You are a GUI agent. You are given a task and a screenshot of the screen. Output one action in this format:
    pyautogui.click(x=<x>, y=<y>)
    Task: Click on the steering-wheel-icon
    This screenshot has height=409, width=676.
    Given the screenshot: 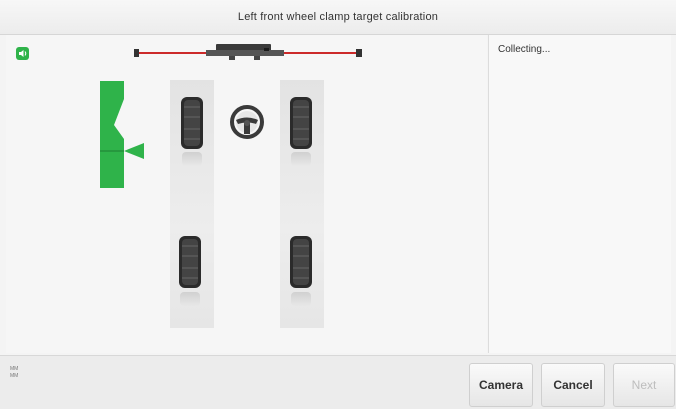 What is the action you would take?
    pyautogui.click(x=247, y=122)
    